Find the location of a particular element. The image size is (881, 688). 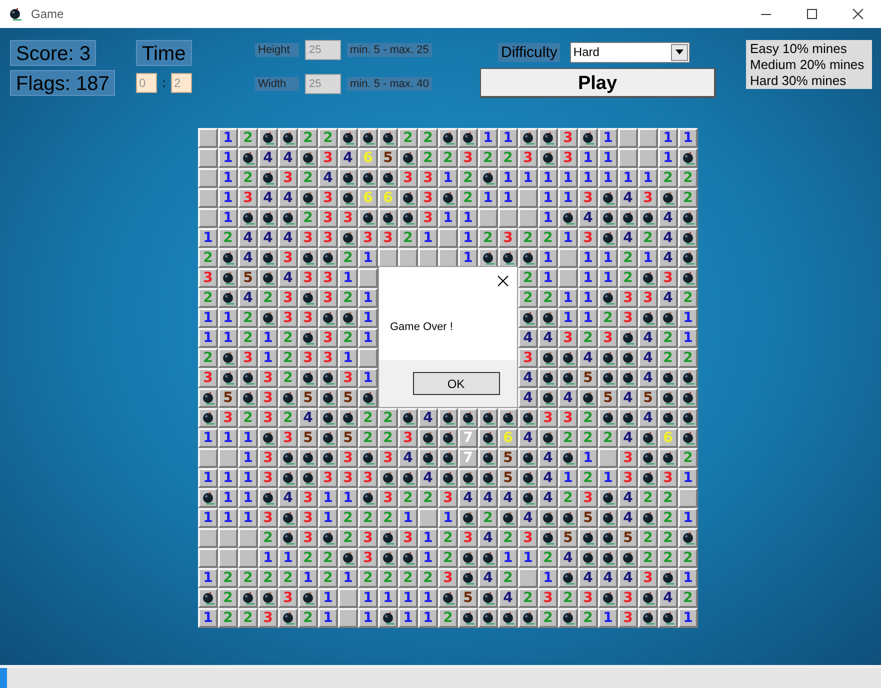

number-cell: 6 is located at coordinates (368, 158).